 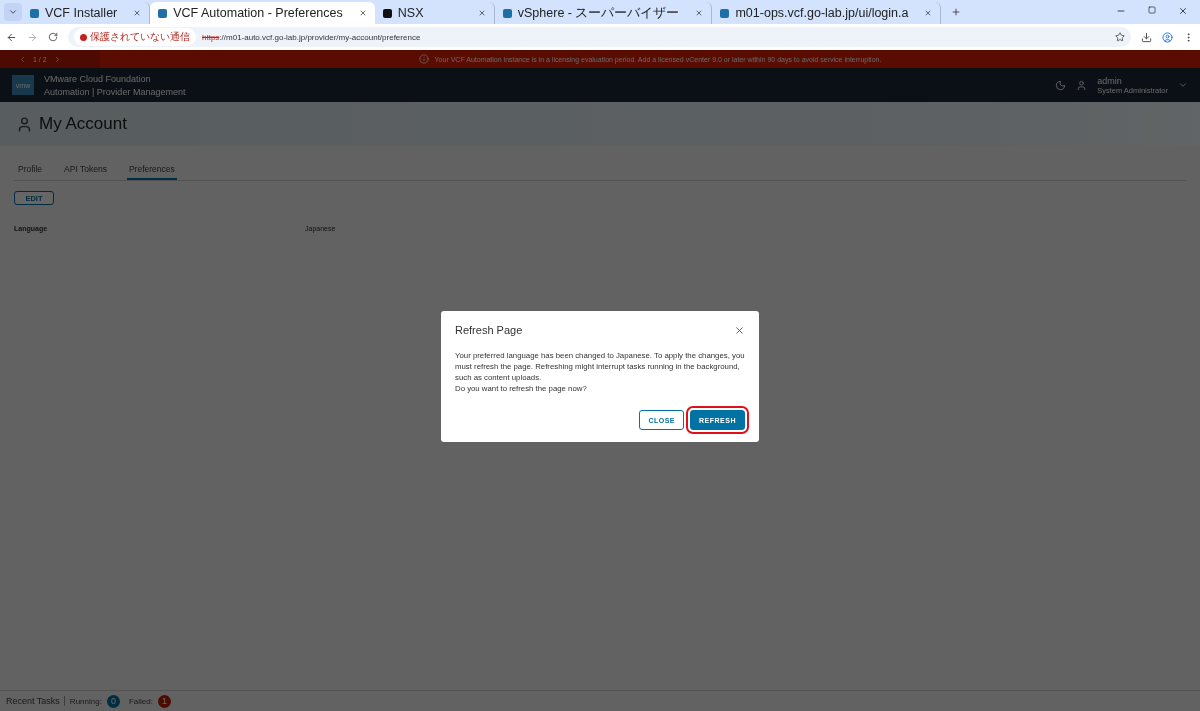 What do you see at coordinates (135, 37) in the screenshot?
I see `security-chip: 保護されていない通信` at bounding box center [135, 37].